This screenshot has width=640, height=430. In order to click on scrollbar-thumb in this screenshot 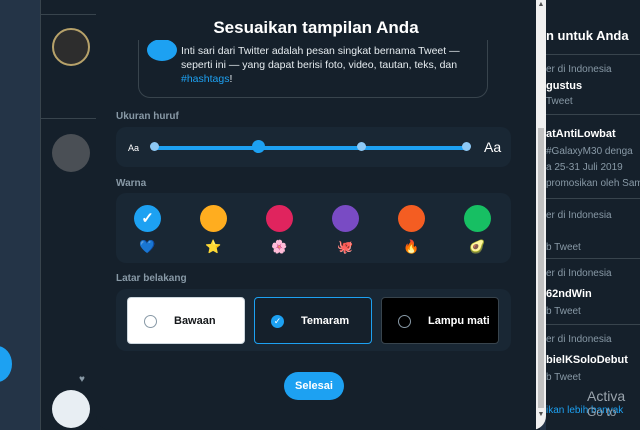, I will do `click(541, 268)`.